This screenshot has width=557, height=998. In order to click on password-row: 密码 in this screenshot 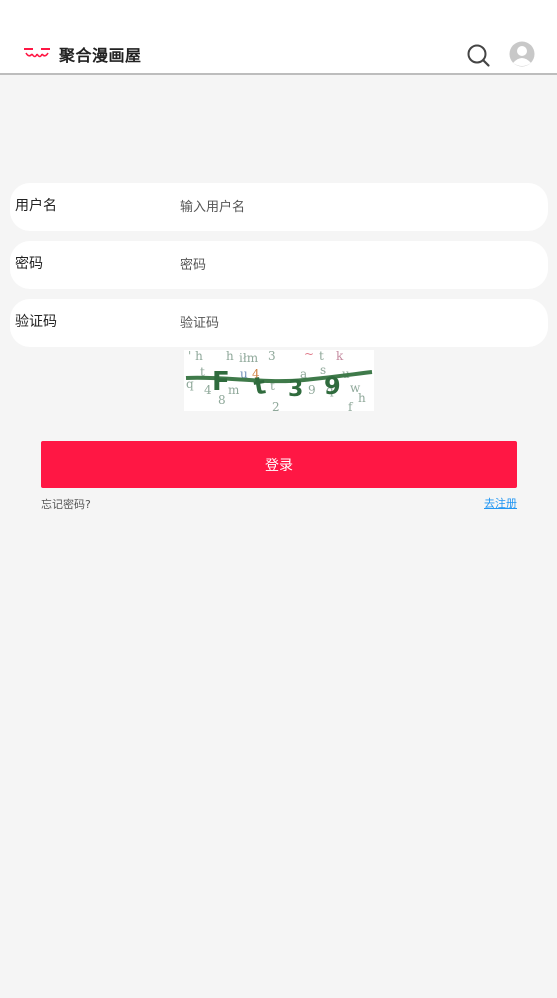, I will do `click(279, 265)`.